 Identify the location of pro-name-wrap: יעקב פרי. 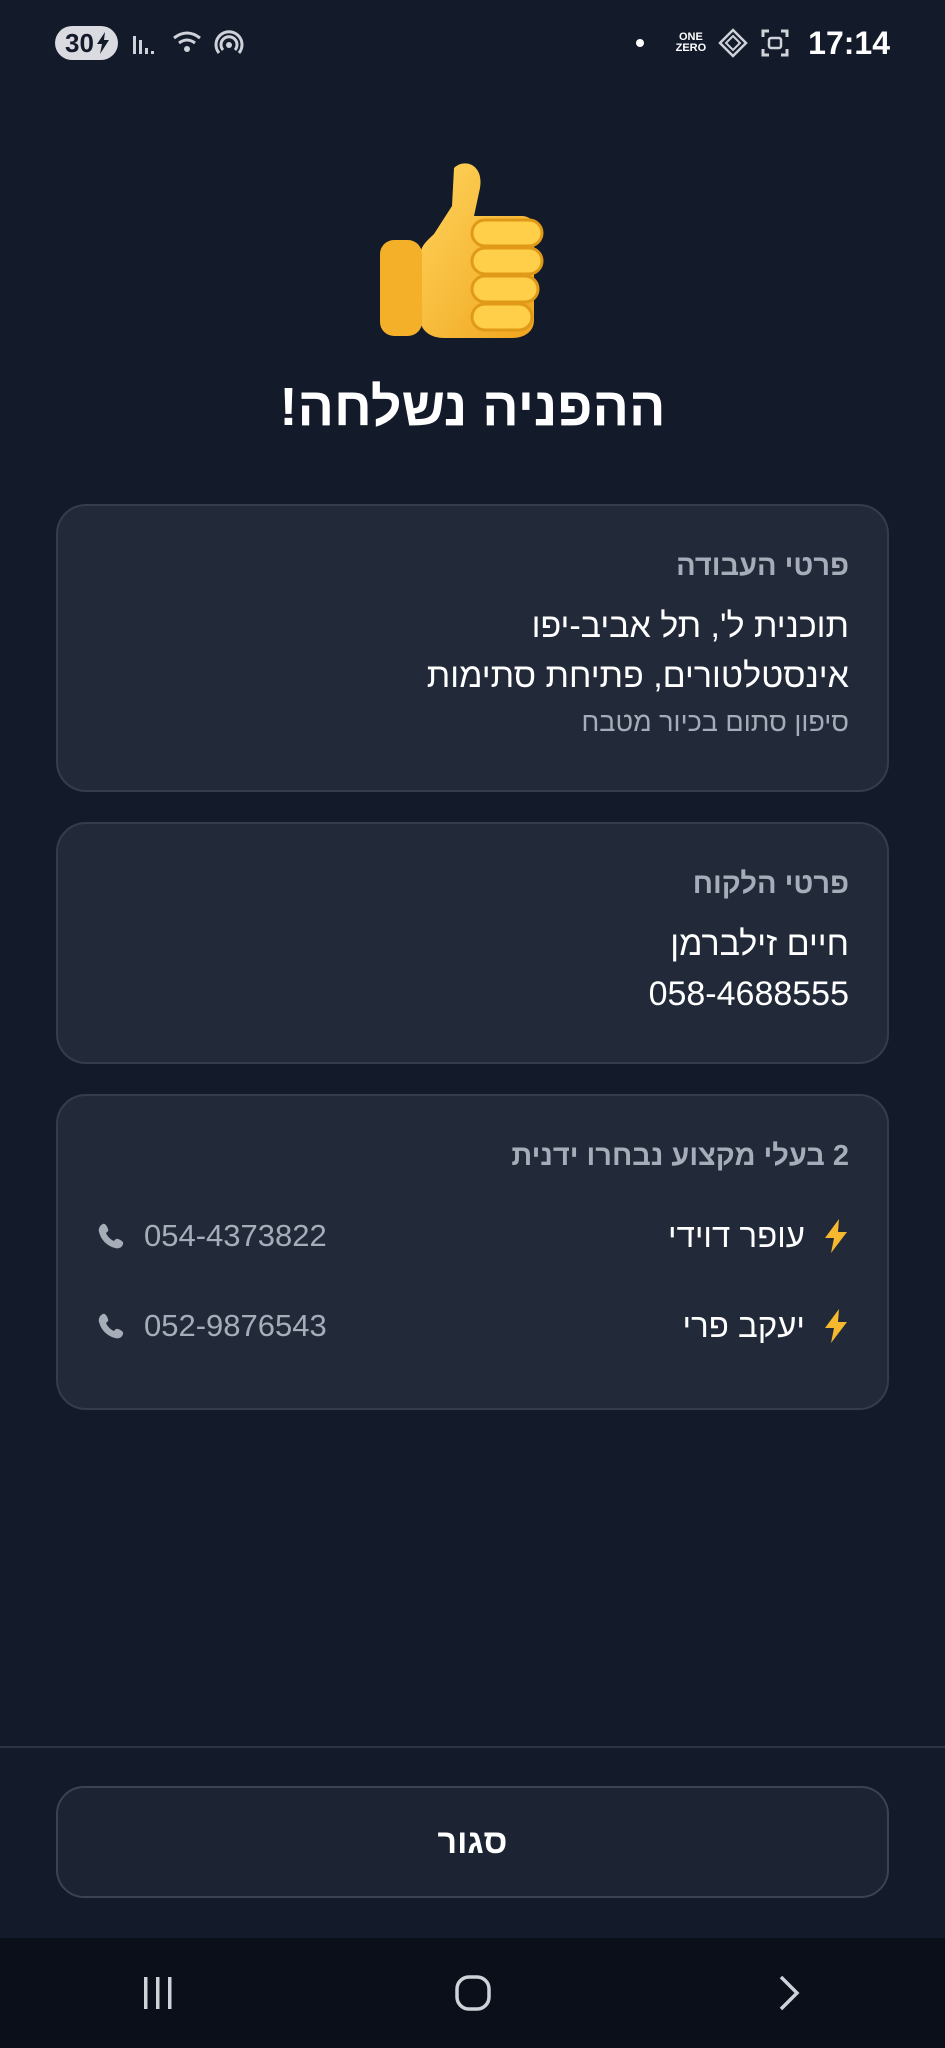
(766, 1326).